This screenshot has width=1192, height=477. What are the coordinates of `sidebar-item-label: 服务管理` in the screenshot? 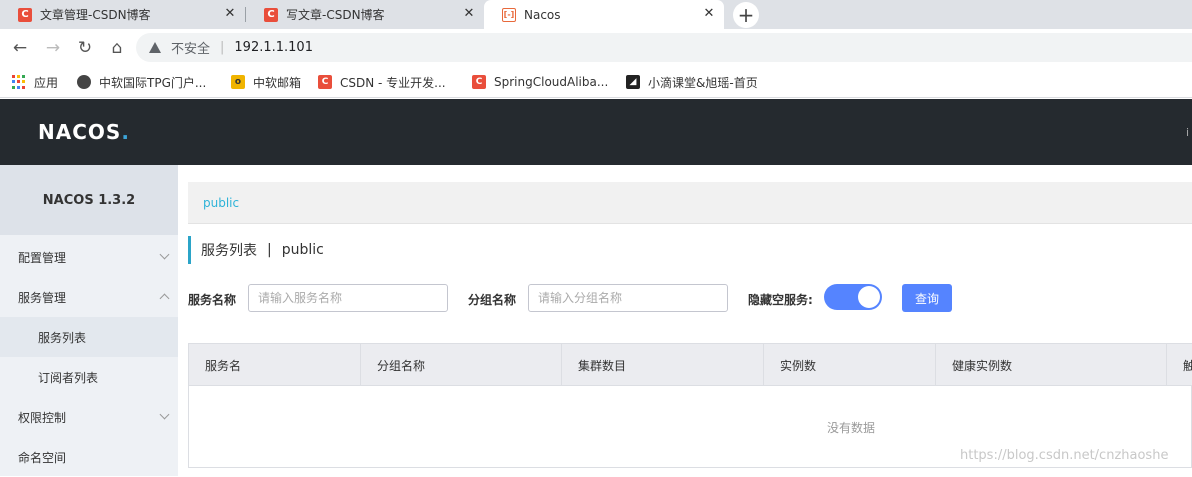 It's located at (42, 297).